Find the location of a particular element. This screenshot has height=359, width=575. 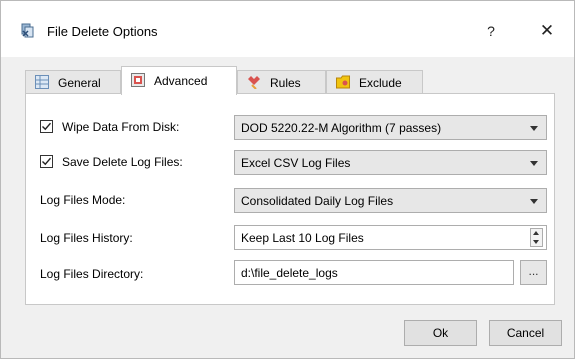

help-button: ? is located at coordinates (491, 31).